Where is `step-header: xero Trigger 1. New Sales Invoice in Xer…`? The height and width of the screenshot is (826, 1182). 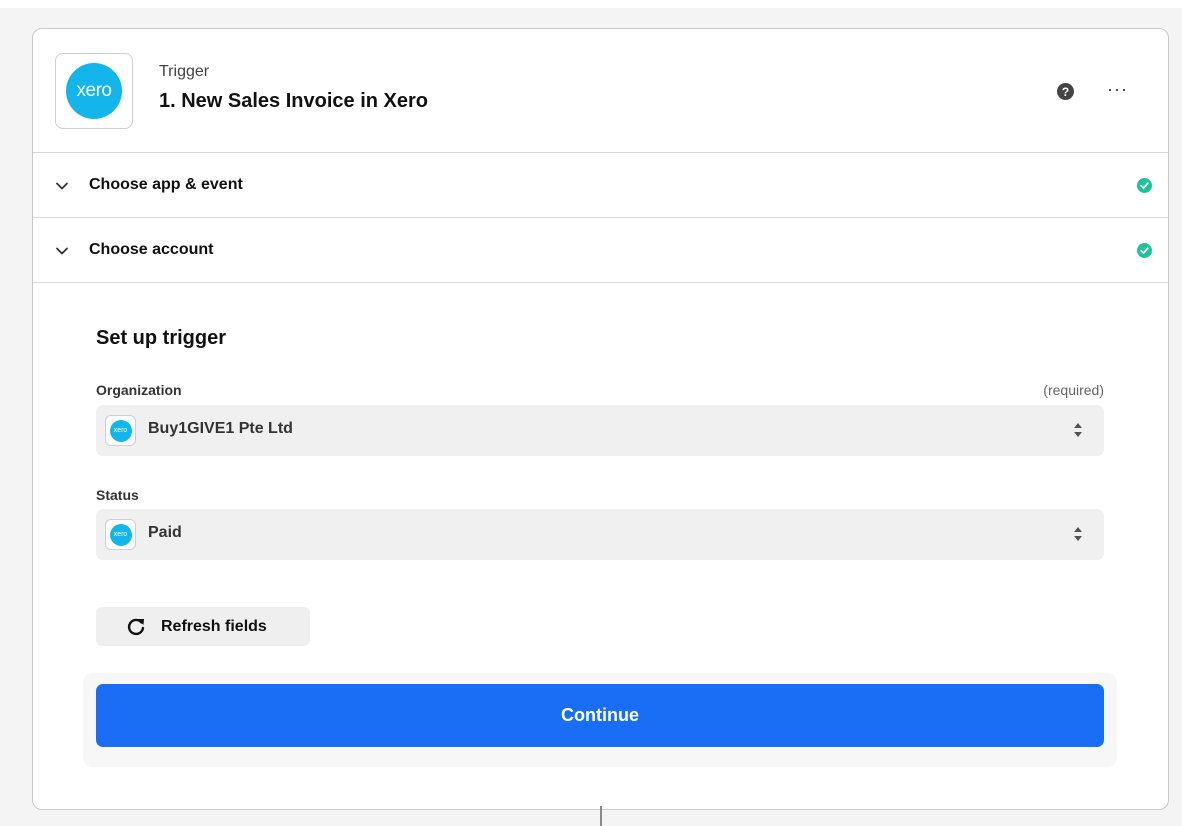
step-header: xero Trigger 1. New Sales Invoice in Xer… is located at coordinates (600, 91).